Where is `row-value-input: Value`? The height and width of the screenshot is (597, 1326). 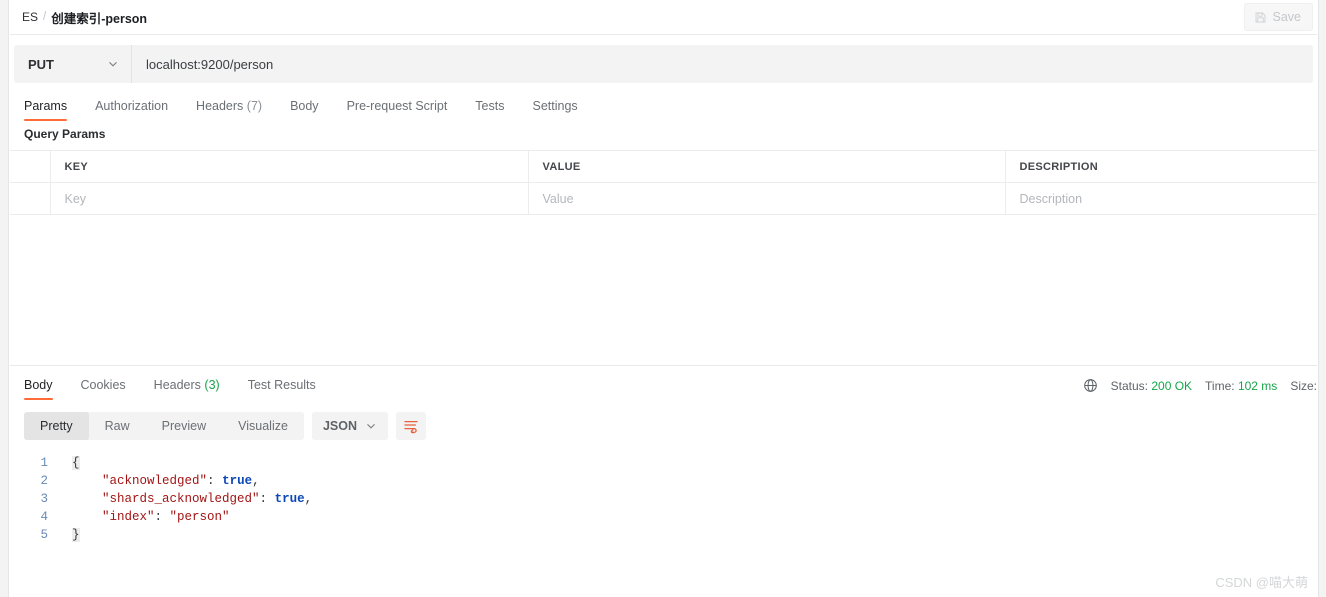
row-value-input: Value is located at coordinates (767, 198).